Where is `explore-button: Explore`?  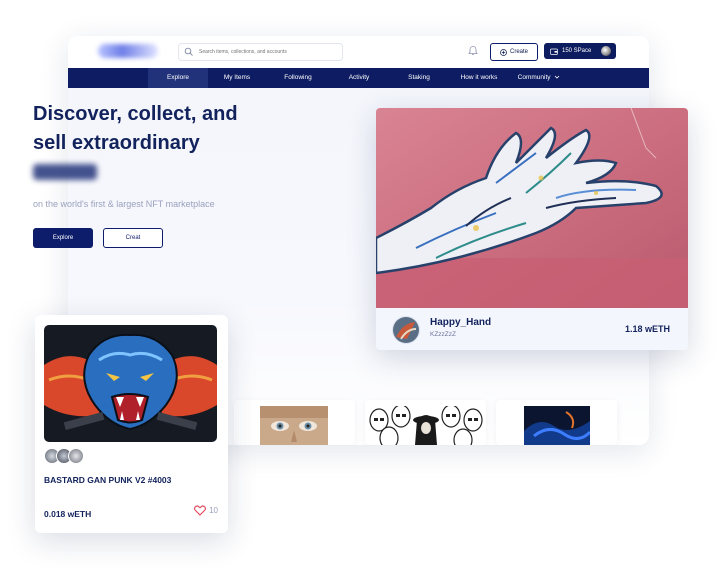 explore-button: Explore is located at coordinates (63, 238).